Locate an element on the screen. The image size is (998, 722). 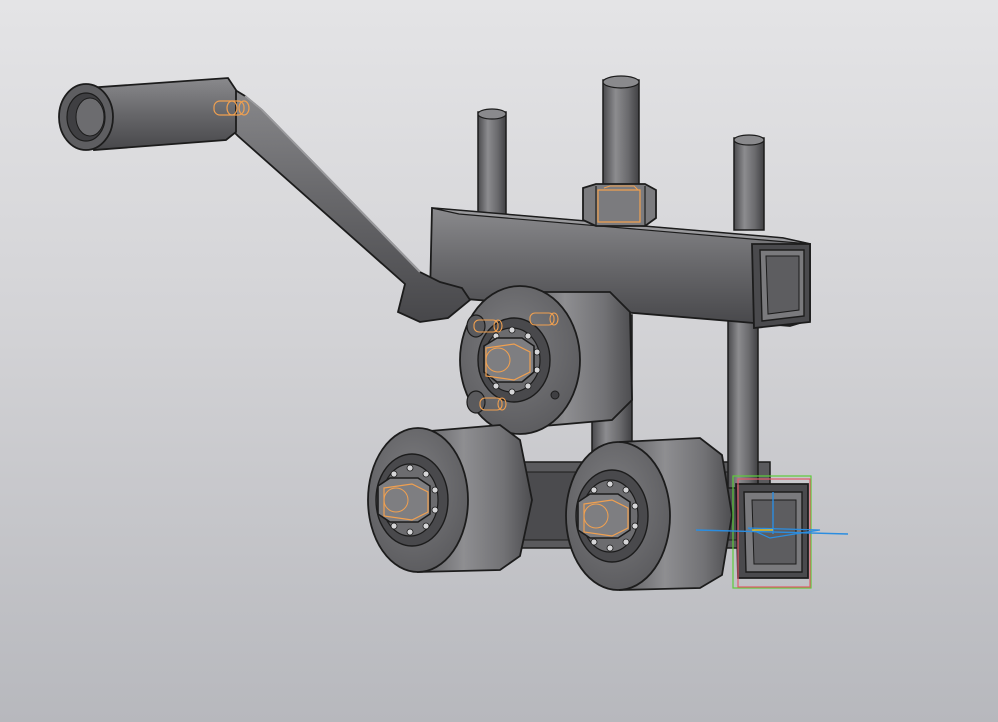
lower-roller-left is located at coordinates (450, 498).